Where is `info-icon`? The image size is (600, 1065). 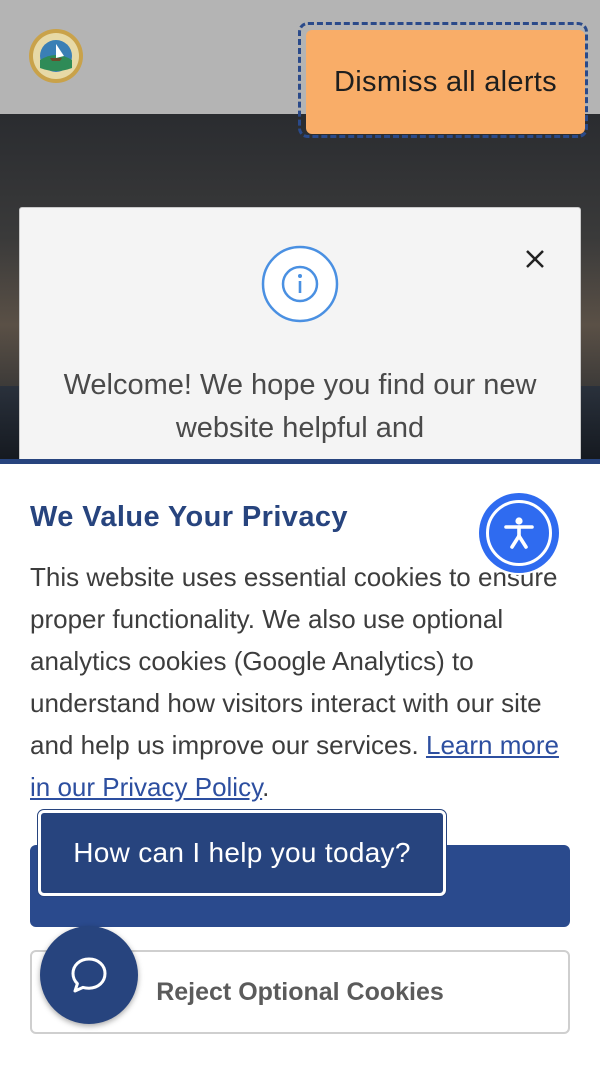
info-icon is located at coordinates (300, 284).